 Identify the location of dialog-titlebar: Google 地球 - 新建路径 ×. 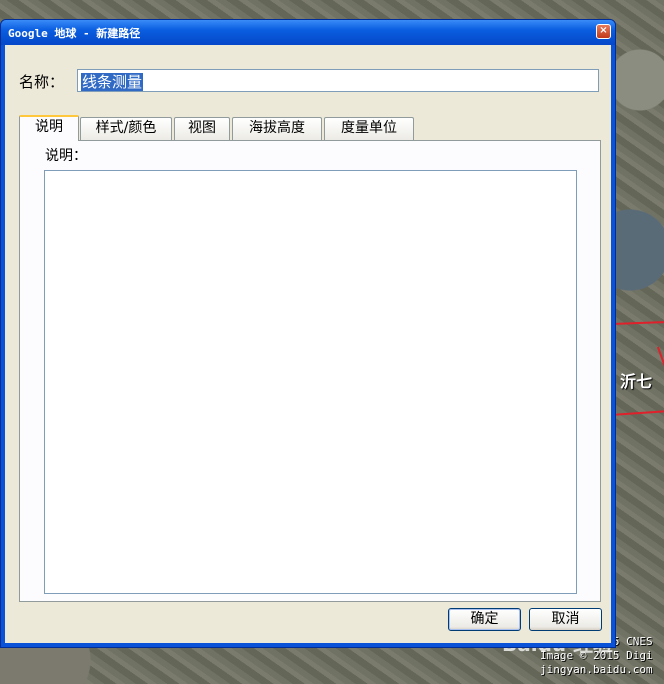
(308, 32).